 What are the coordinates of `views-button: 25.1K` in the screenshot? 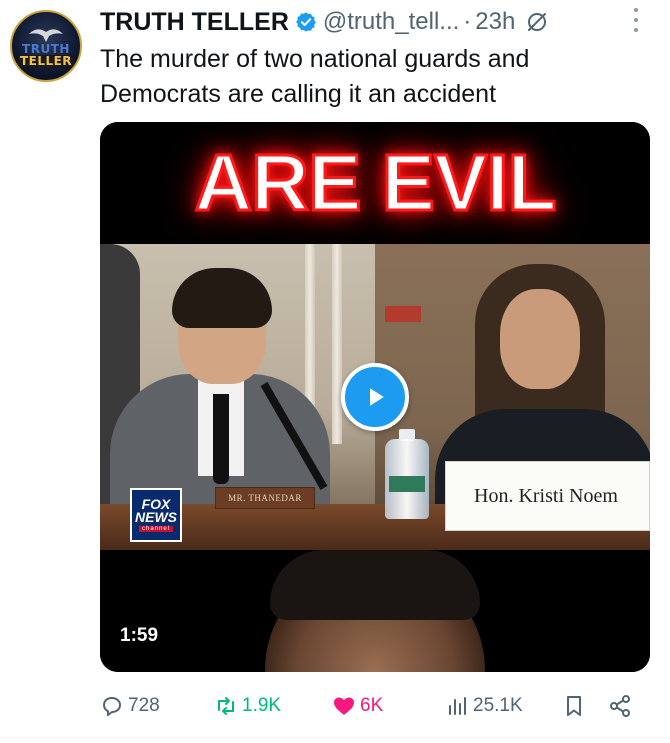 It's located at (484, 706).